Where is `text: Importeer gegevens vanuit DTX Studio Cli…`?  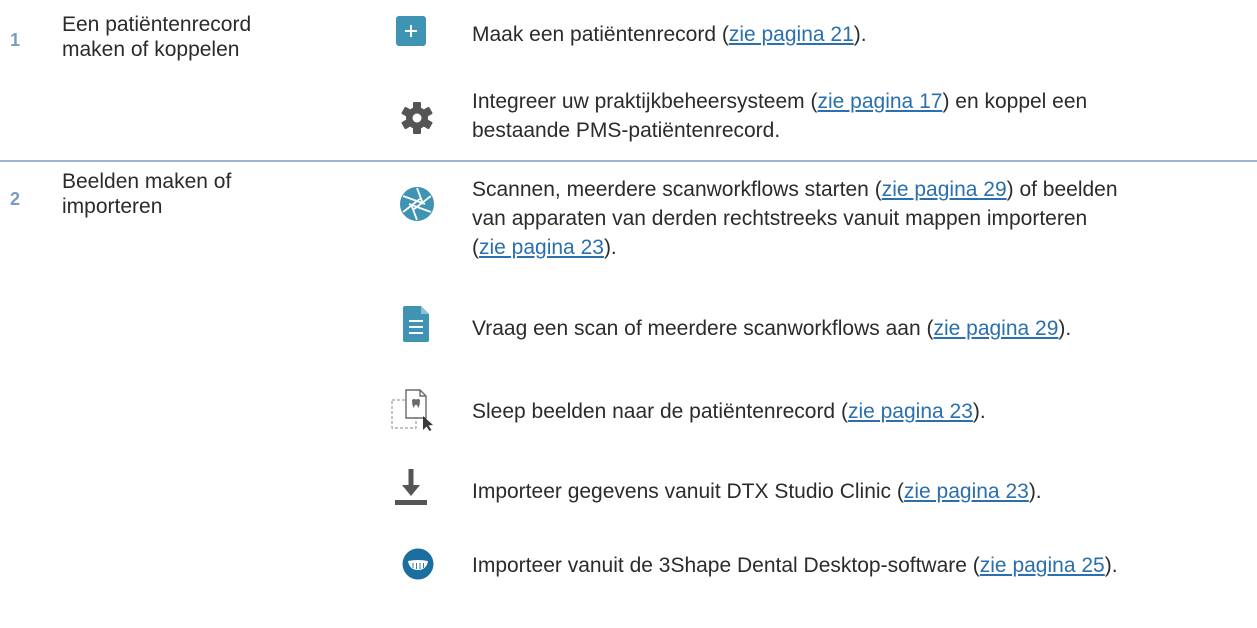 text: Importeer gegevens vanuit DTX Studio Cli… is located at coordinates (688, 491).